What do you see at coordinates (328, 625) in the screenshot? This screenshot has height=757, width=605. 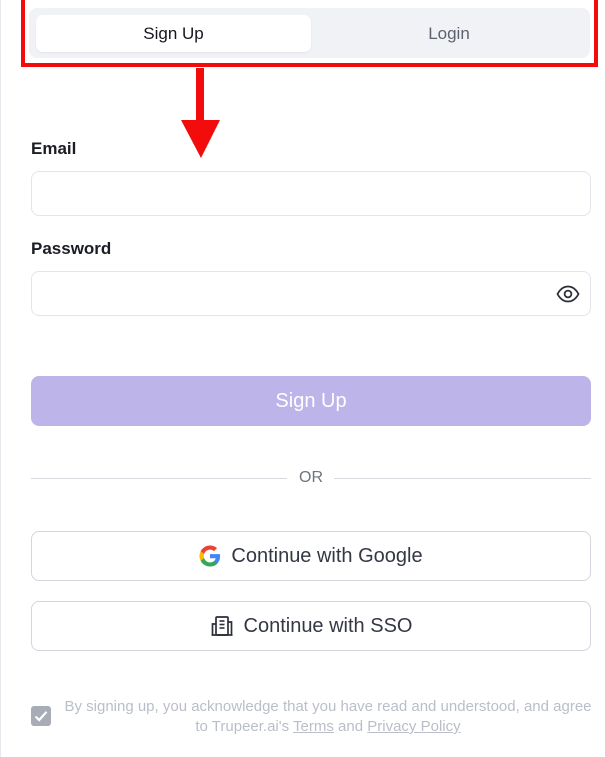 I see `sso-button-label: Continue with SSO` at bounding box center [328, 625].